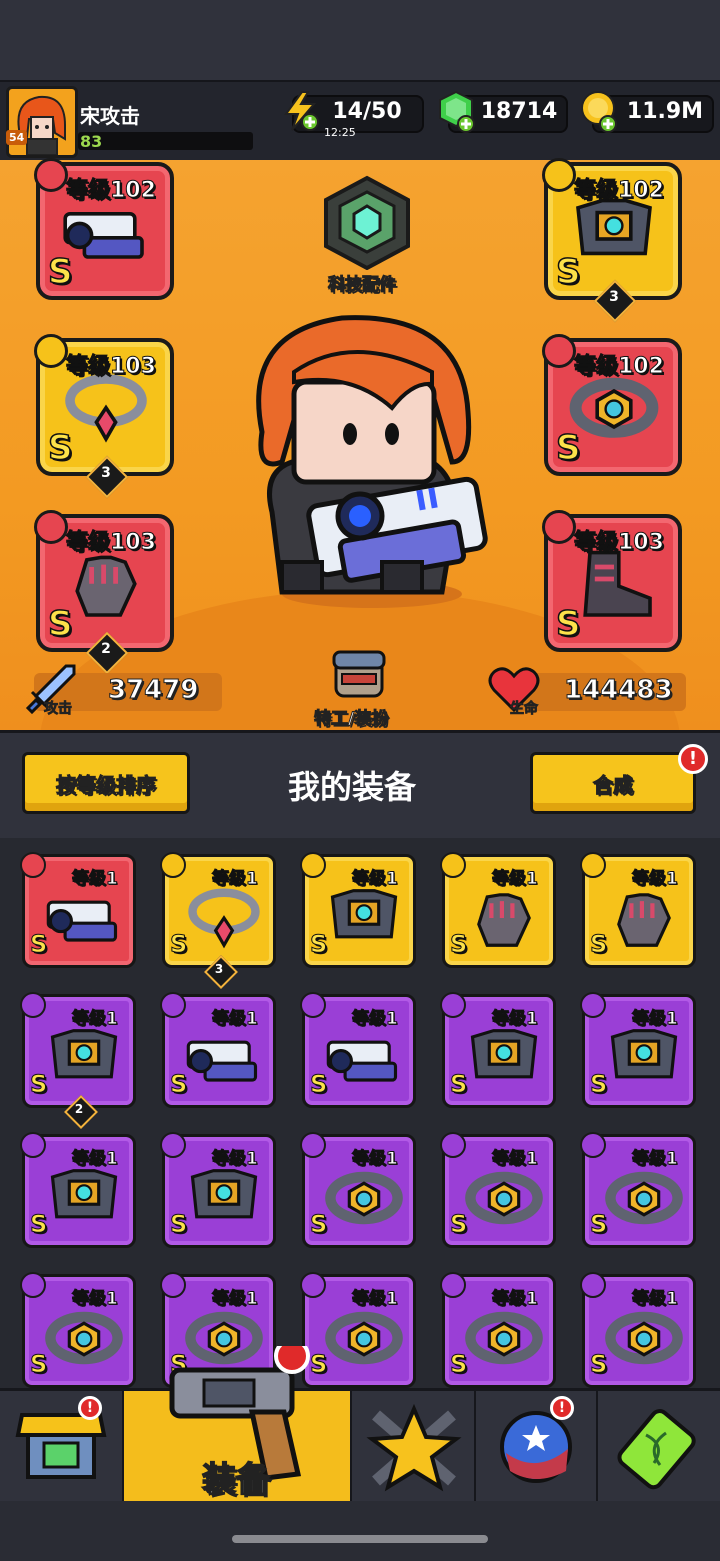 Image resolution: width=720 pixels, height=1561 pixels. I want to click on energy-value: 14/50, so click(367, 111).